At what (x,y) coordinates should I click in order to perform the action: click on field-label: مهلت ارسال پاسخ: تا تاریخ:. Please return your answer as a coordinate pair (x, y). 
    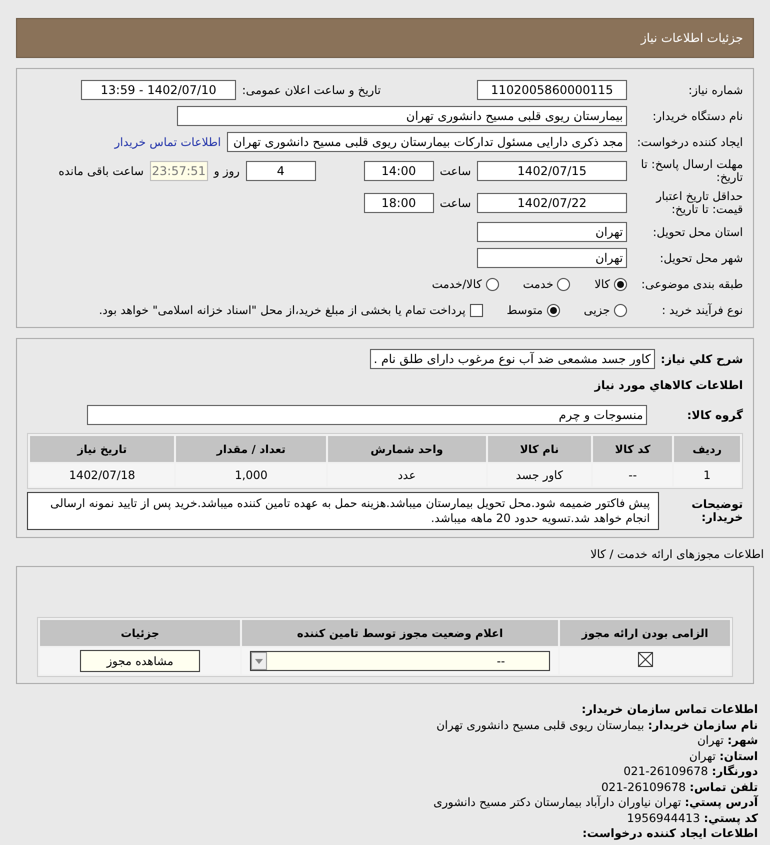
    Looking at the image, I should click on (691, 171).